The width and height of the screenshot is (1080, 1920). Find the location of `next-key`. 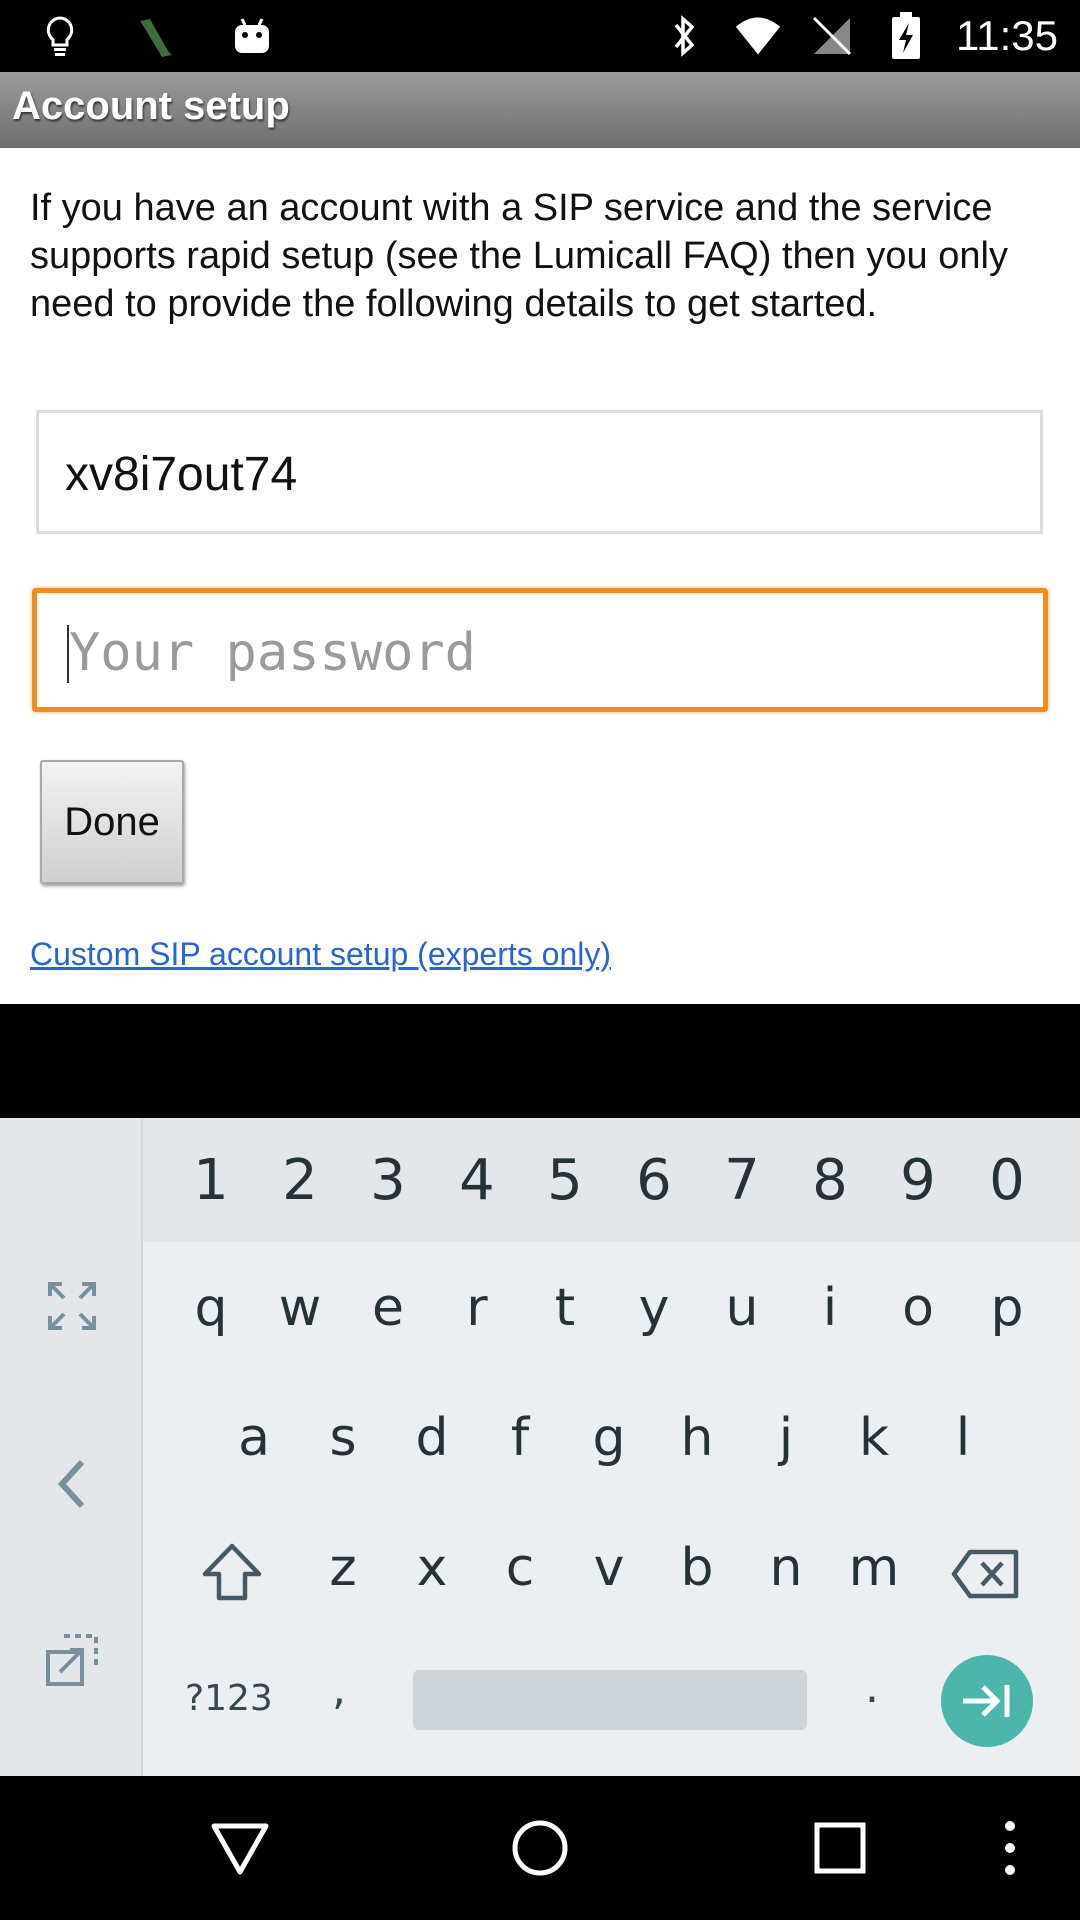

next-key is located at coordinates (987, 1701).